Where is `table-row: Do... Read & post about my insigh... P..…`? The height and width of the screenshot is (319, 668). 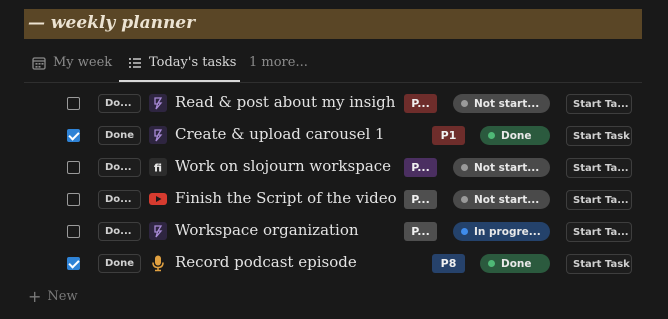 table-row: Do... Read & post about my insigh... P..… is located at coordinates (351, 103).